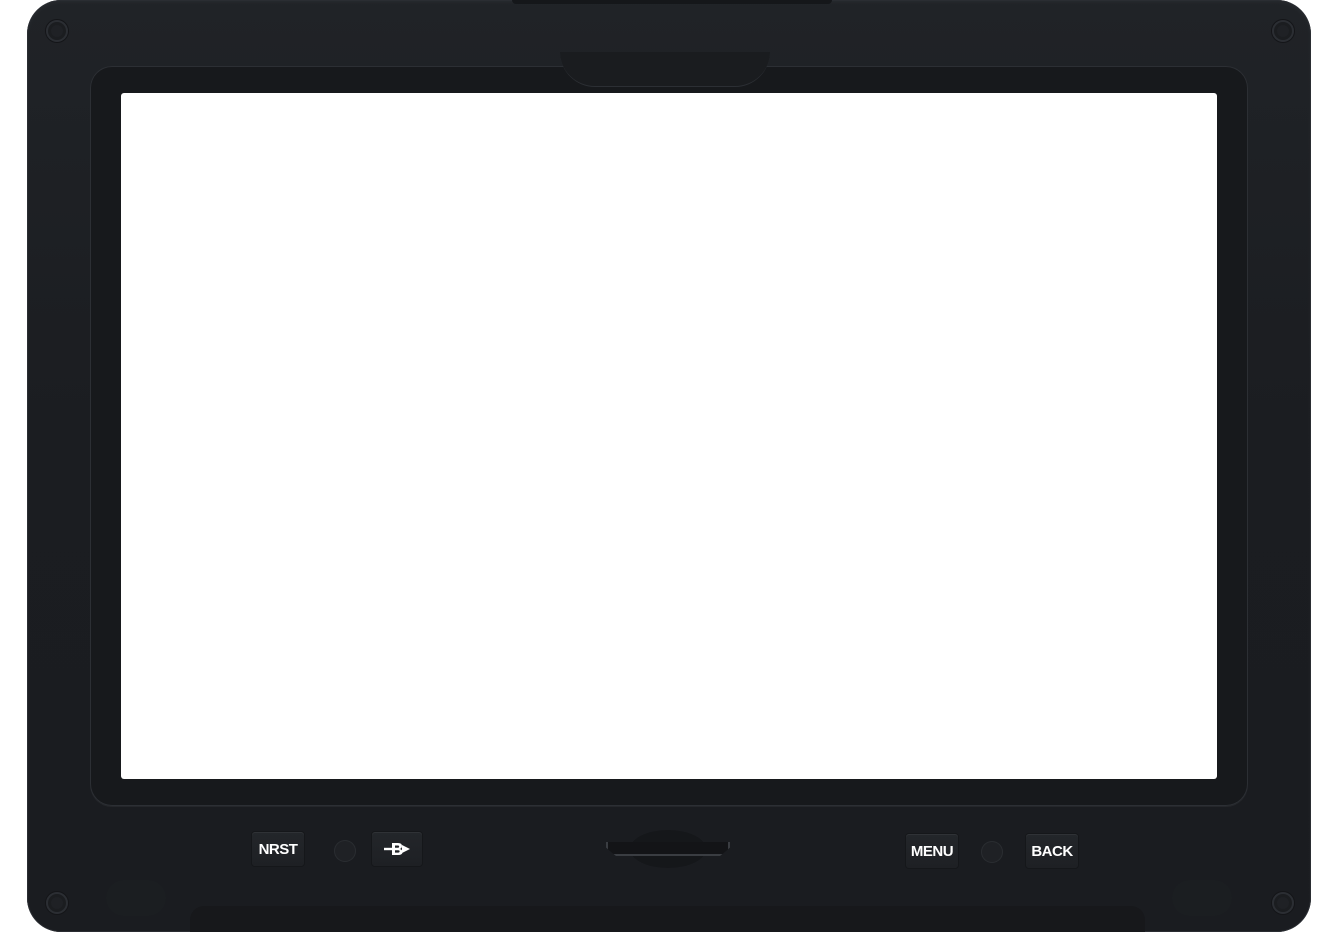  Describe the element at coordinates (992, 852) in the screenshot. I see `right-indicator-knob` at that location.